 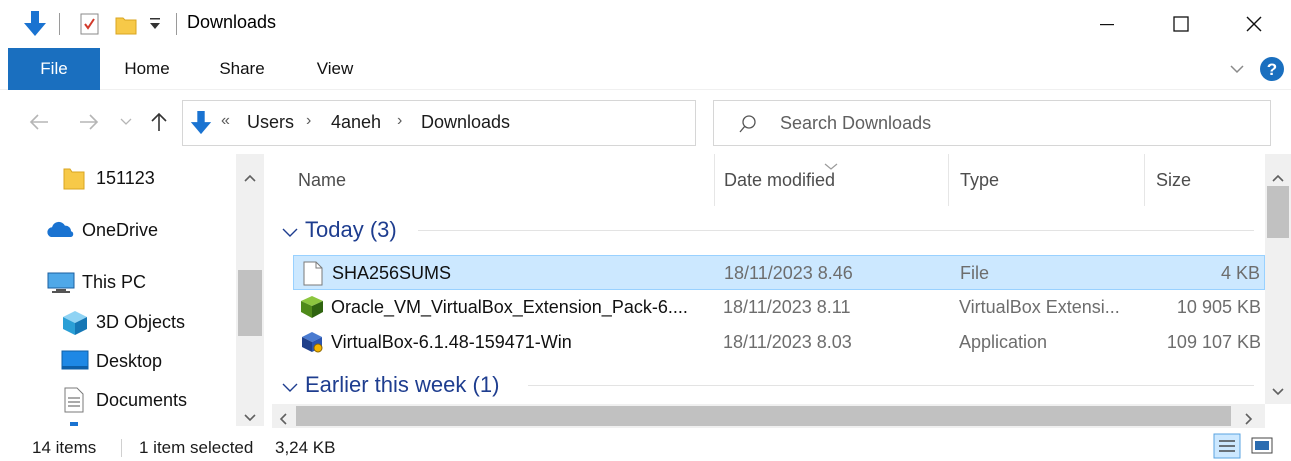 I want to click on breadcrumb-users: Users, so click(x=270, y=122).